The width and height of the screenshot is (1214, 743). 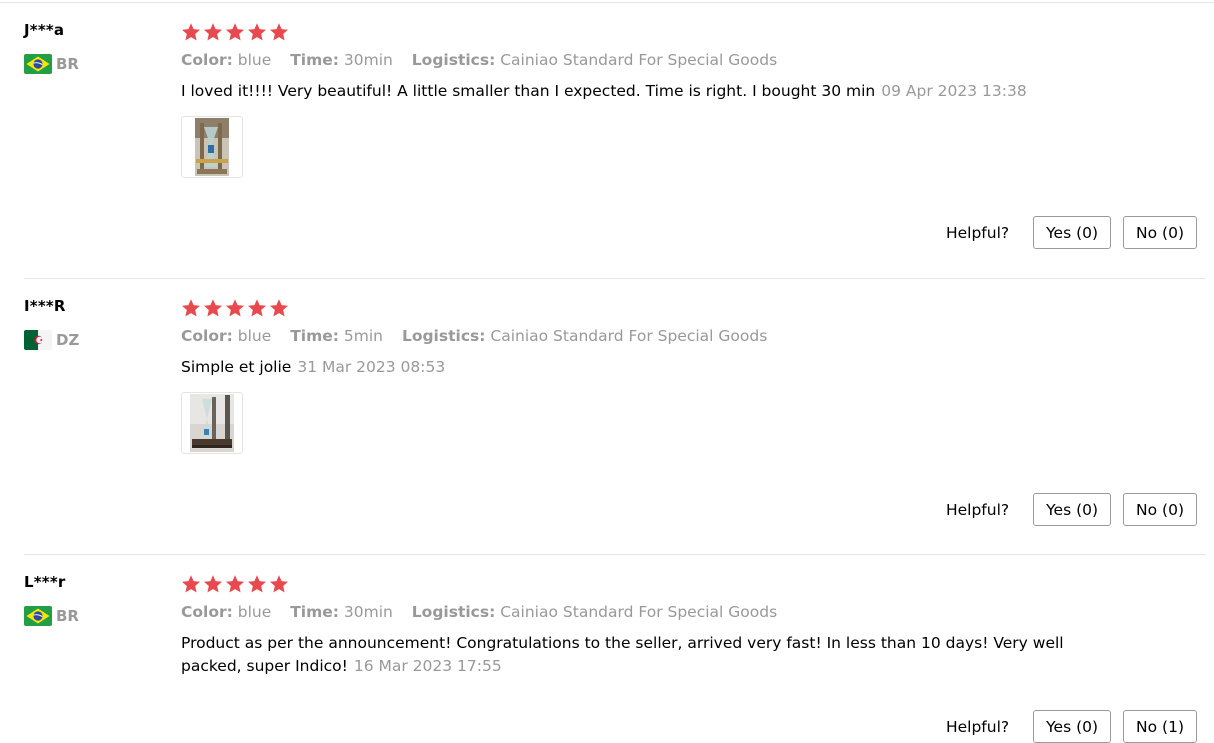 What do you see at coordinates (954, 91) in the screenshot?
I see `review-date: 09 Apr 2023 13:38` at bounding box center [954, 91].